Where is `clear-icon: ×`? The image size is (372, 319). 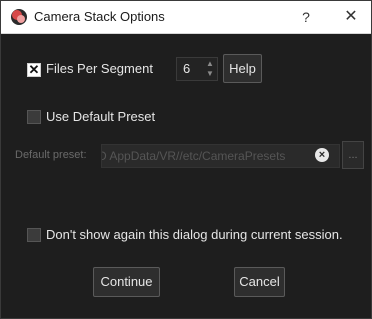 clear-icon: × is located at coordinates (322, 155).